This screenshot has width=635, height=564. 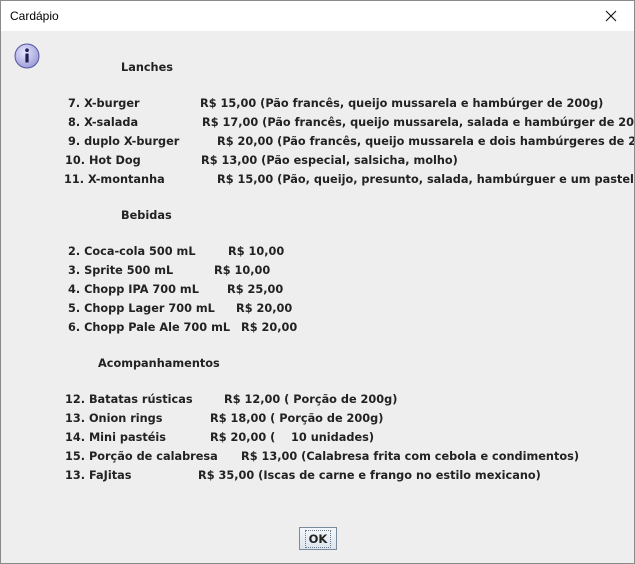 I want to click on item-price: R$ 20,00 ( 10 unidades), so click(x=292, y=437).